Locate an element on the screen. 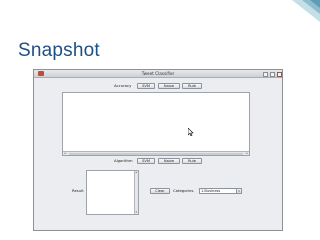  result-label: Result is located at coordinates (78, 190).